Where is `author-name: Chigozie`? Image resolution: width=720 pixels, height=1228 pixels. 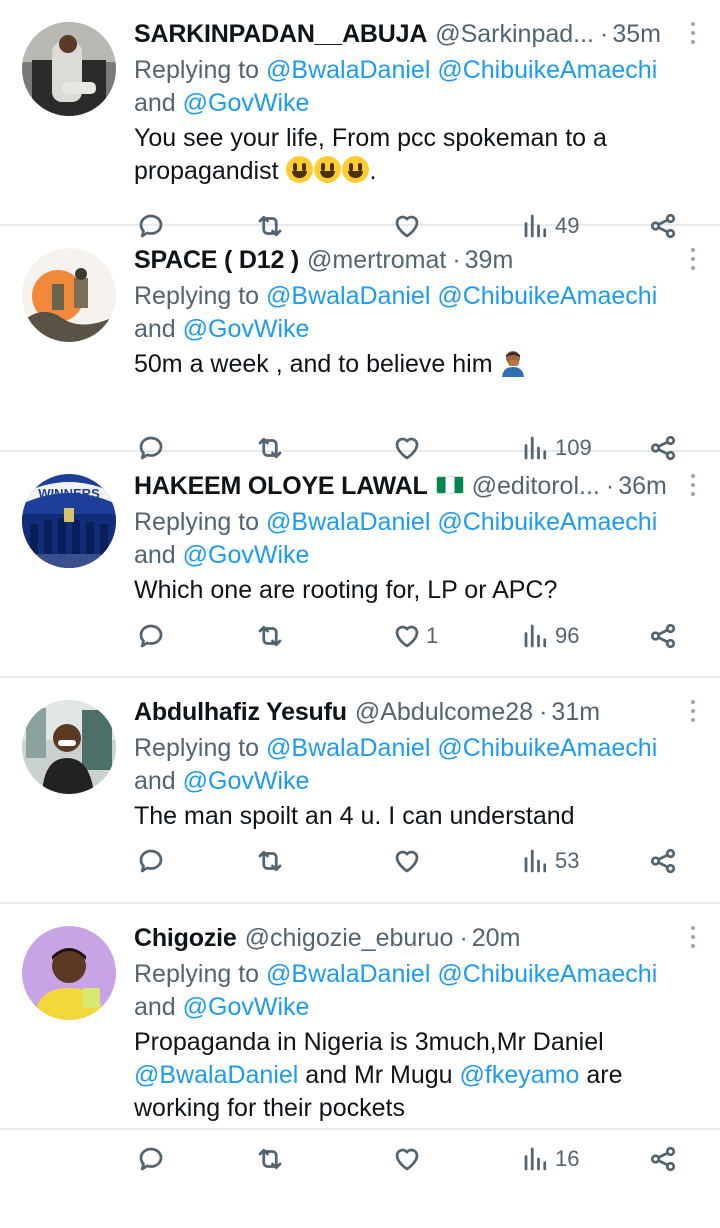
author-name: Chigozie is located at coordinates (185, 938).